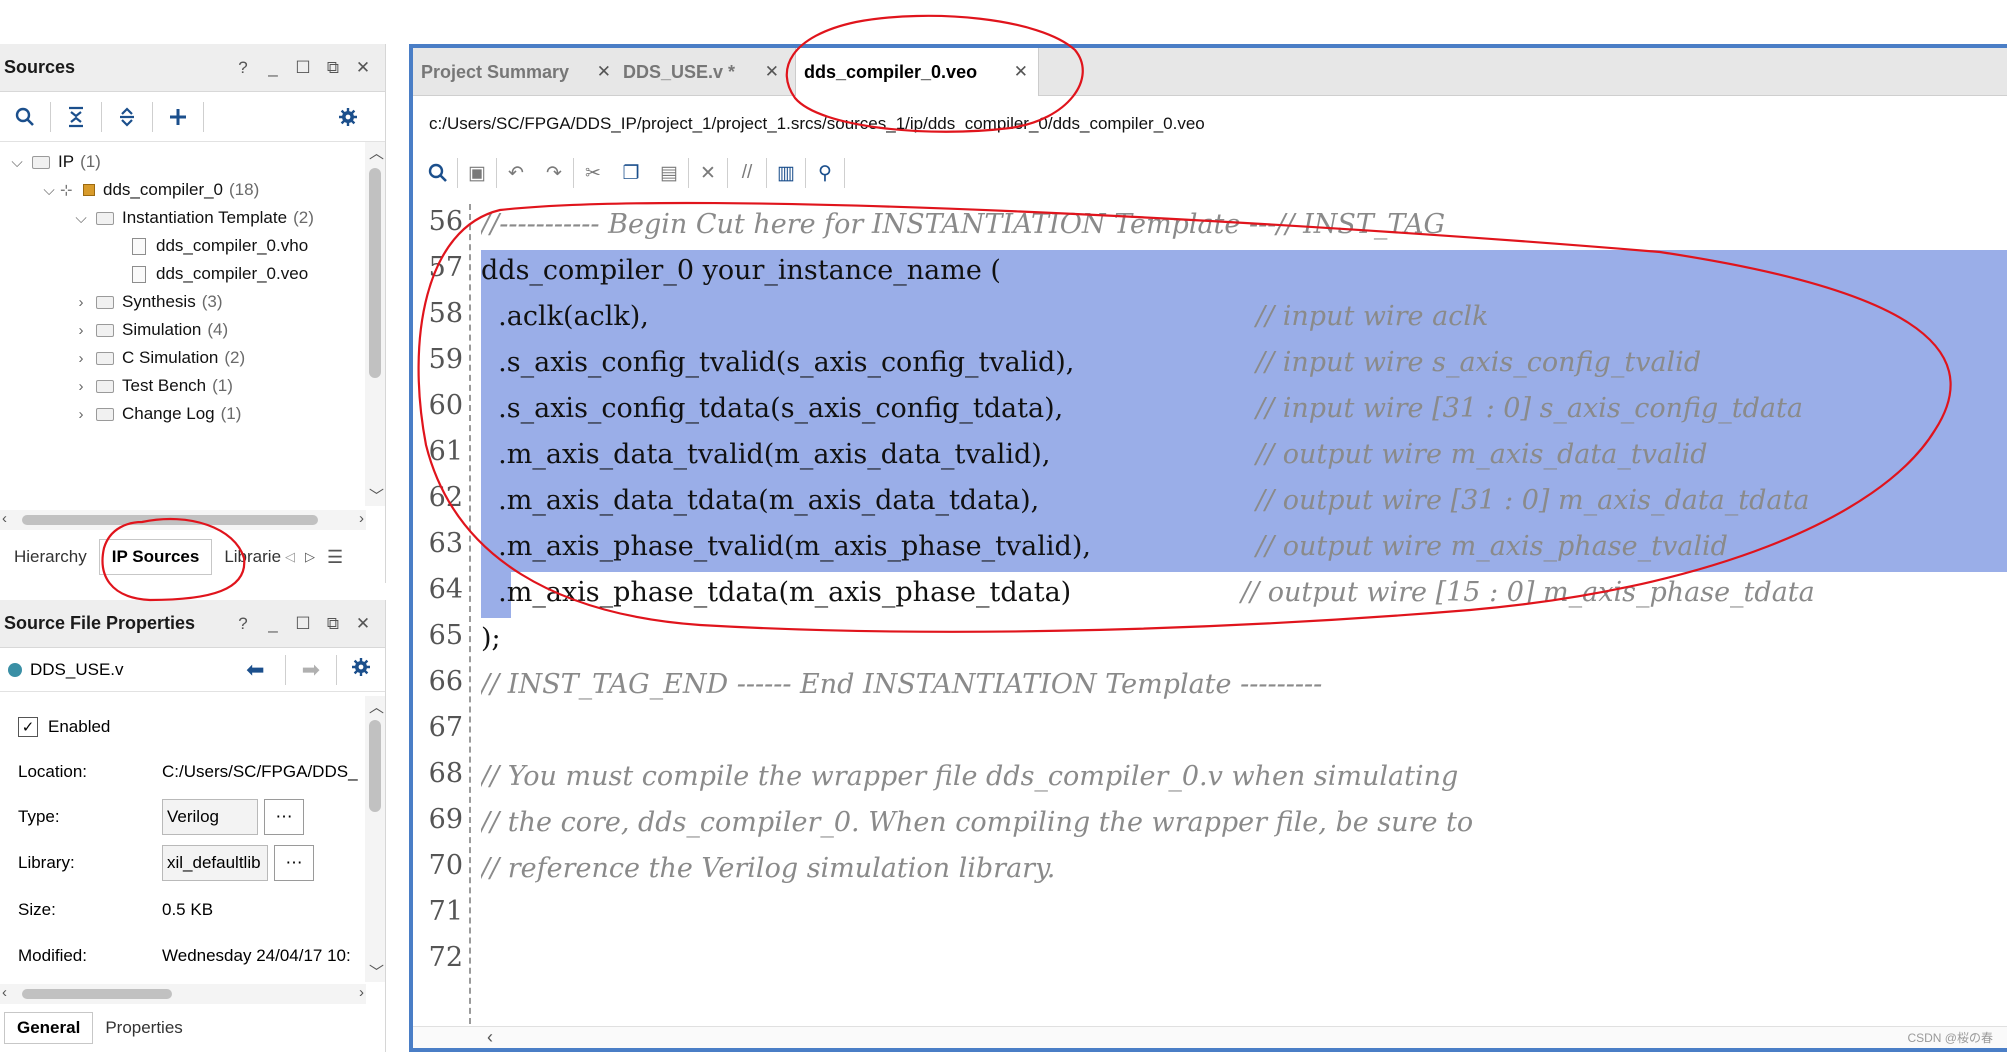 This screenshot has height=1055, width=2007. Describe the element at coordinates (554, 173) in the screenshot. I see `redo-icon: ↷` at that location.